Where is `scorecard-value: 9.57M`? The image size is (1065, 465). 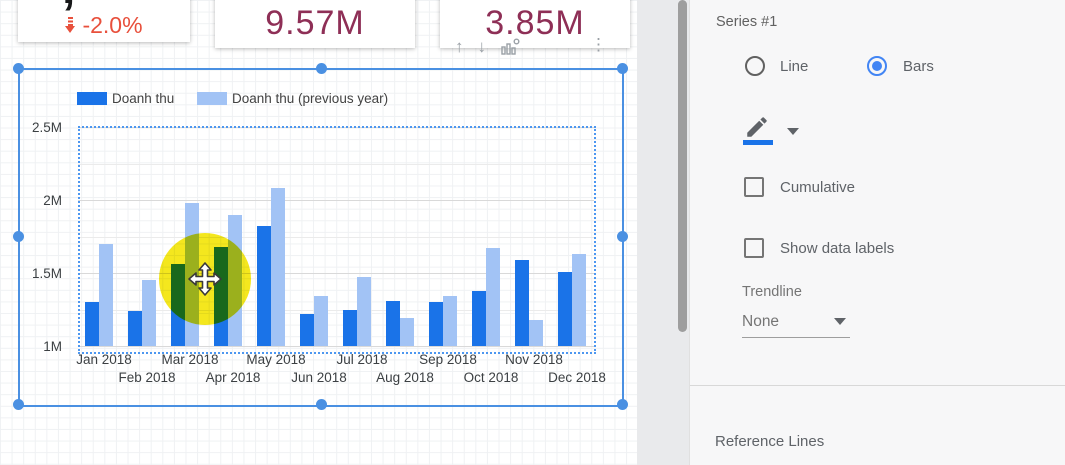
scorecard-value: 9.57M is located at coordinates (315, 23).